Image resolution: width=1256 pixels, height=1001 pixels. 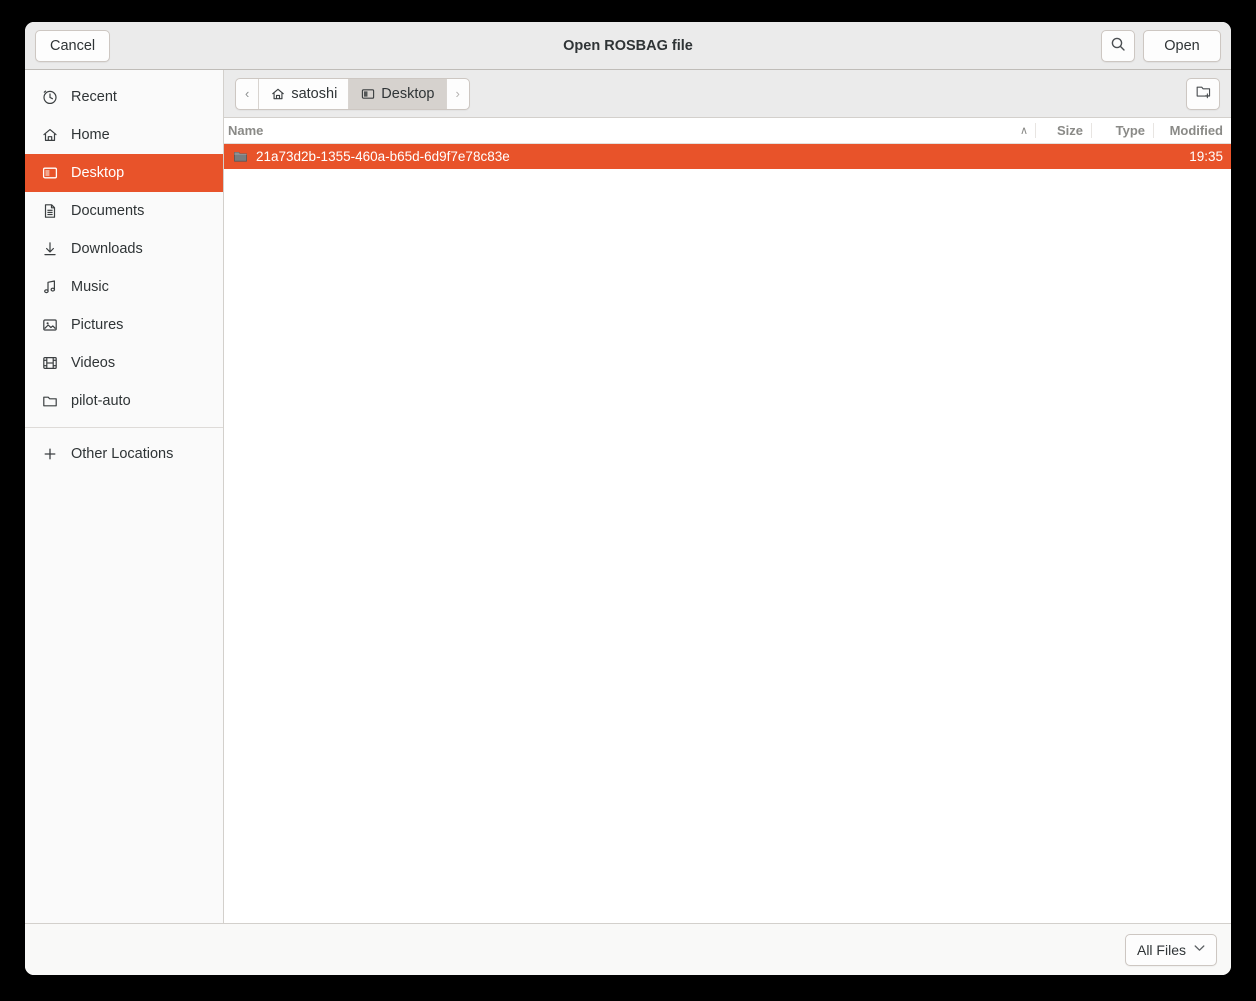 I want to click on file-filter-dropdown: All Files, so click(x=1170, y=949).